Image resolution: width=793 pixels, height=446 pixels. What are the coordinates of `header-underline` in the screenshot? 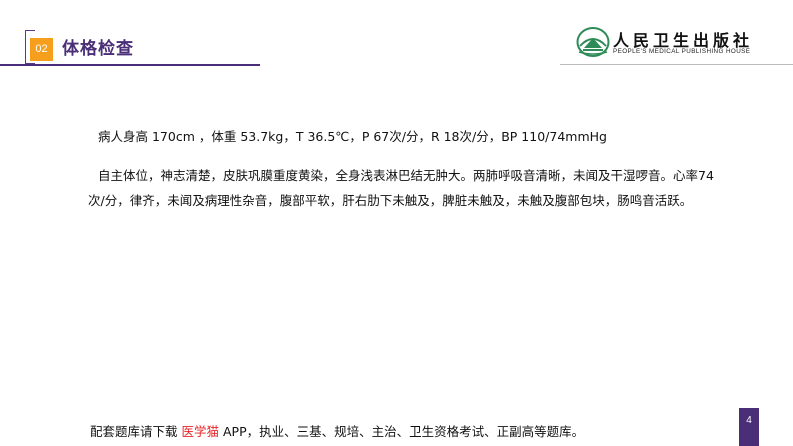 It's located at (130, 65).